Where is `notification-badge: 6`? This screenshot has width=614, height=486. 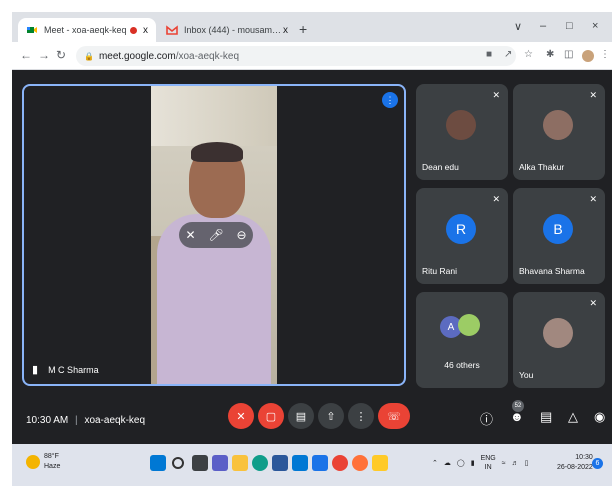 notification-badge: 6 is located at coordinates (597, 463).